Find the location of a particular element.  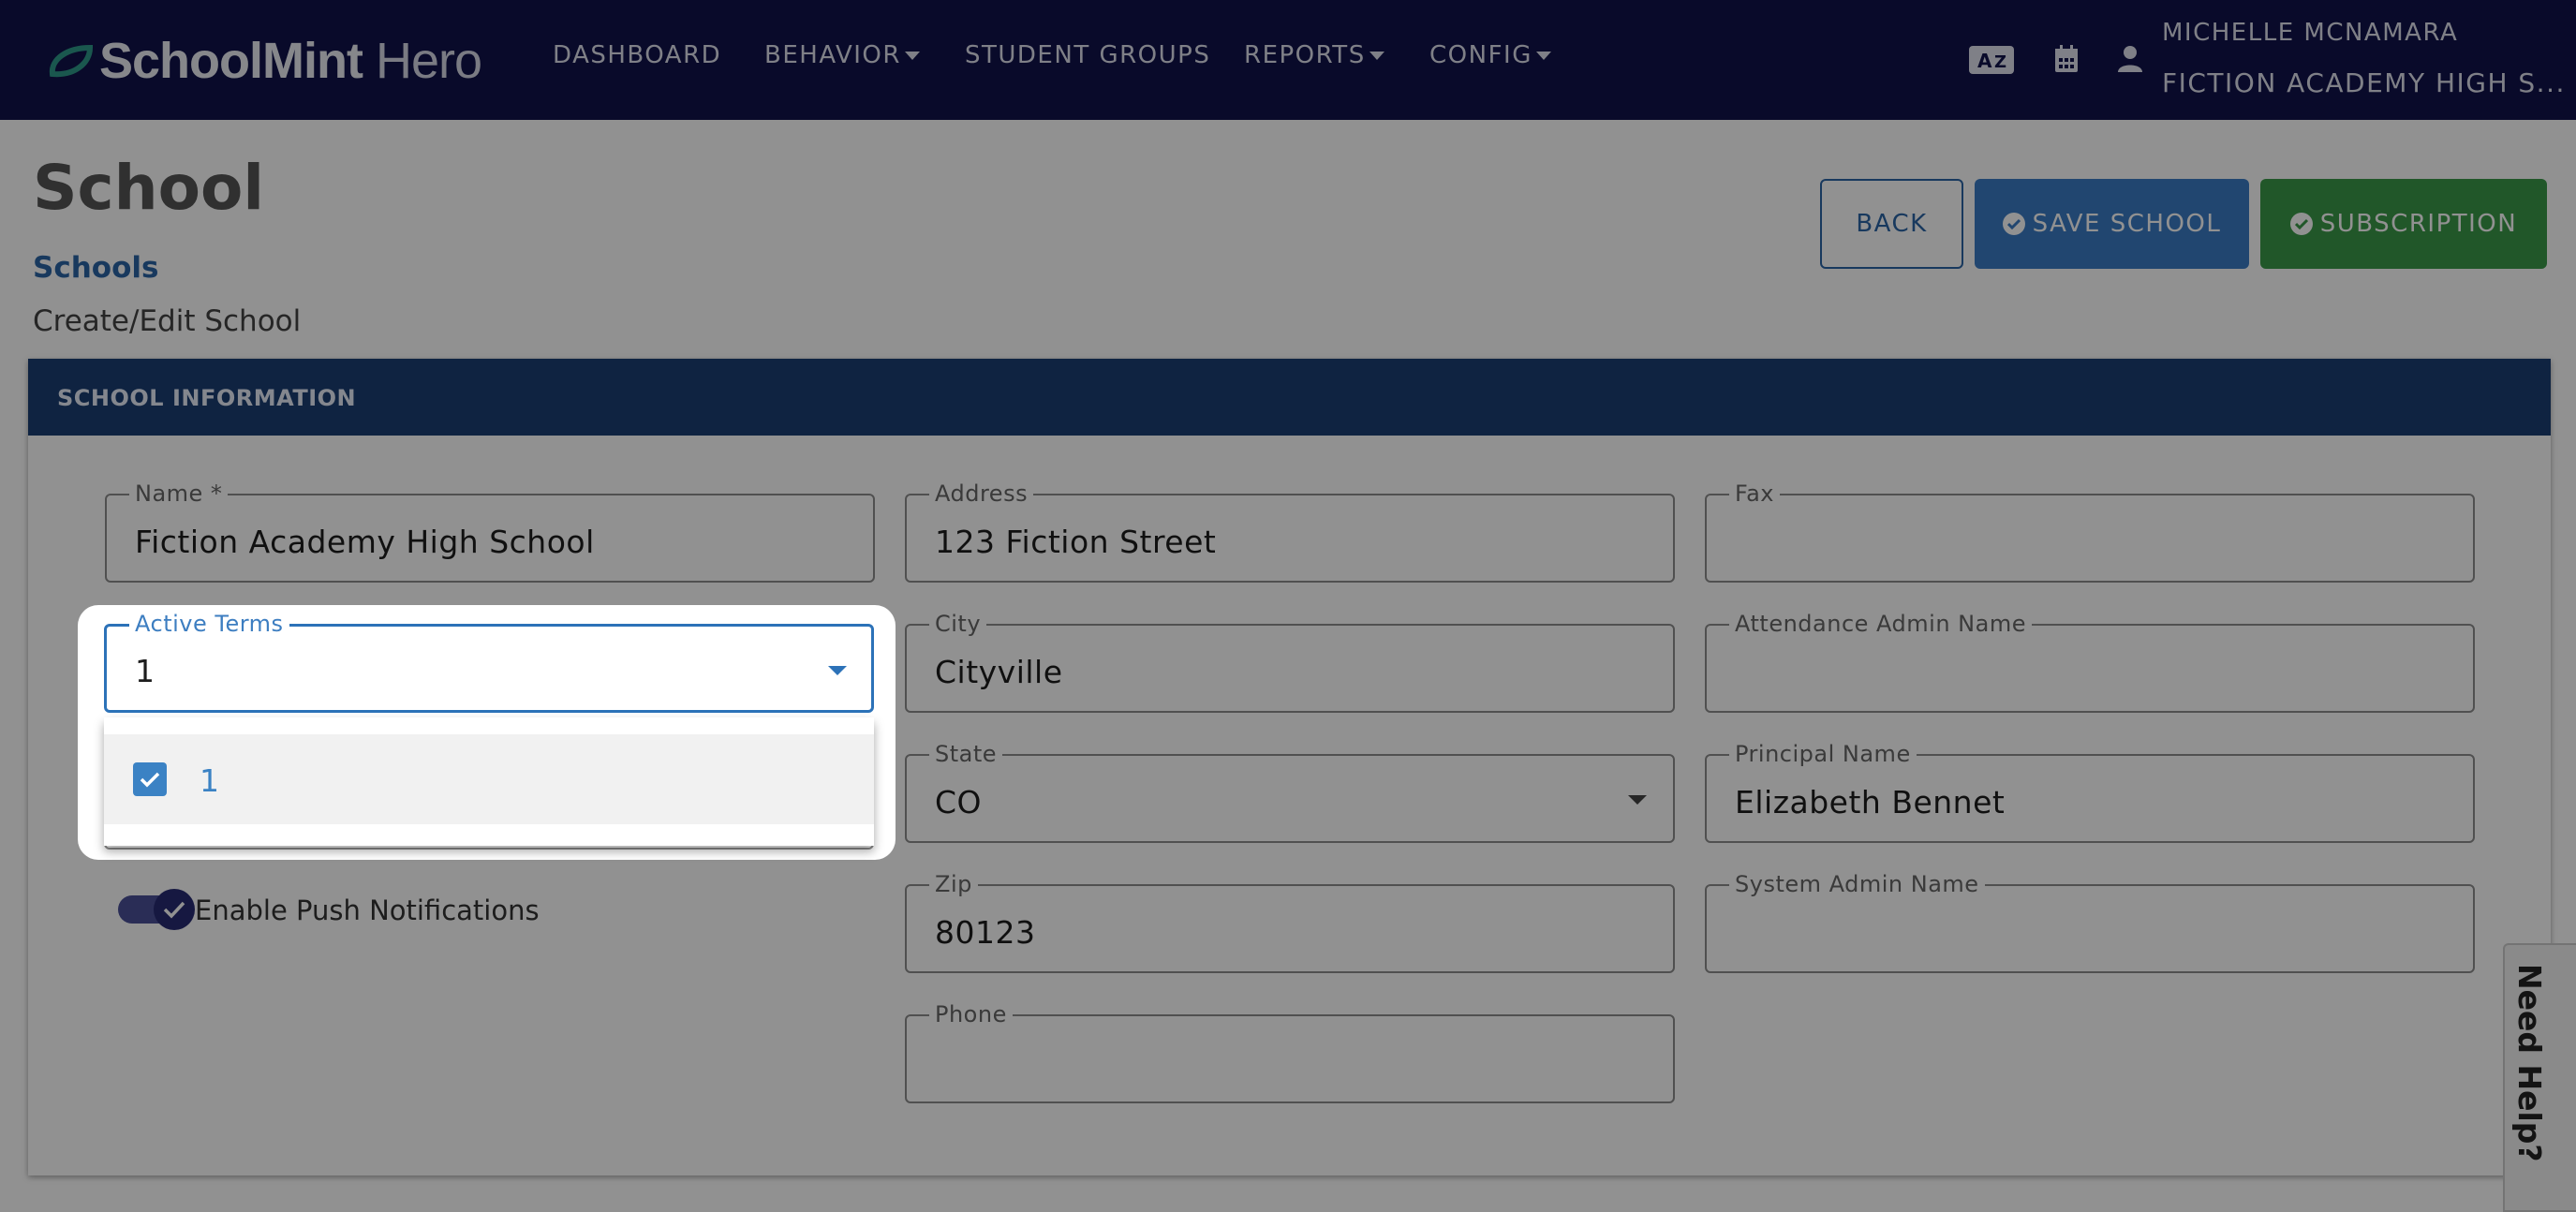

active-terms-label: Active Terms is located at coordinates (209, 624).